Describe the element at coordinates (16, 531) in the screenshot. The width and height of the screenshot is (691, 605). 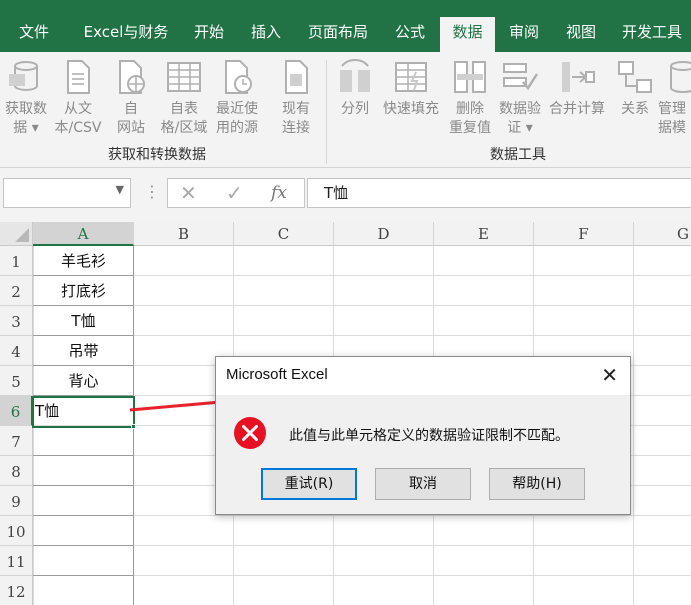
I see `row-header-10: 10` at that location.